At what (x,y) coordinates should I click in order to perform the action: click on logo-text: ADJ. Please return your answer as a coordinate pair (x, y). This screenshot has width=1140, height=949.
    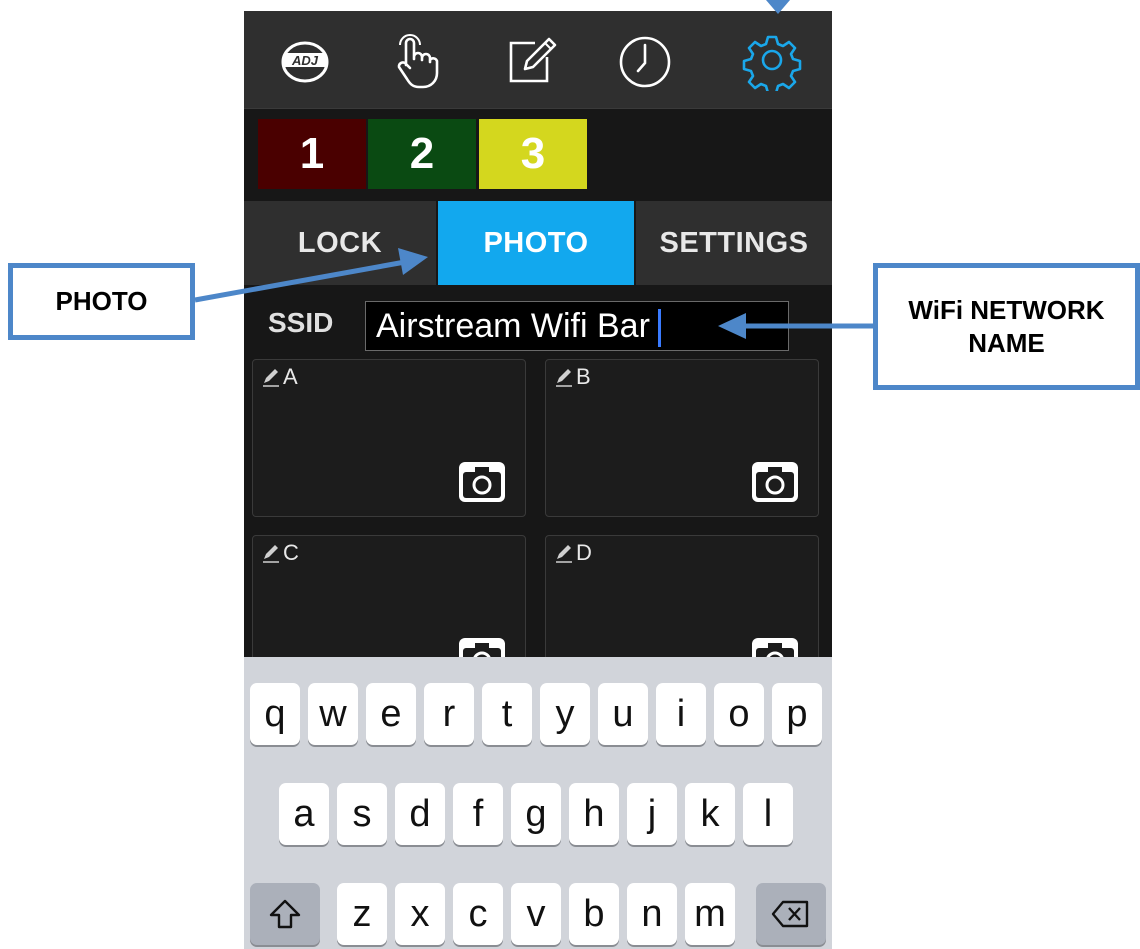
    Looking at the image, I should click on (305, 60).